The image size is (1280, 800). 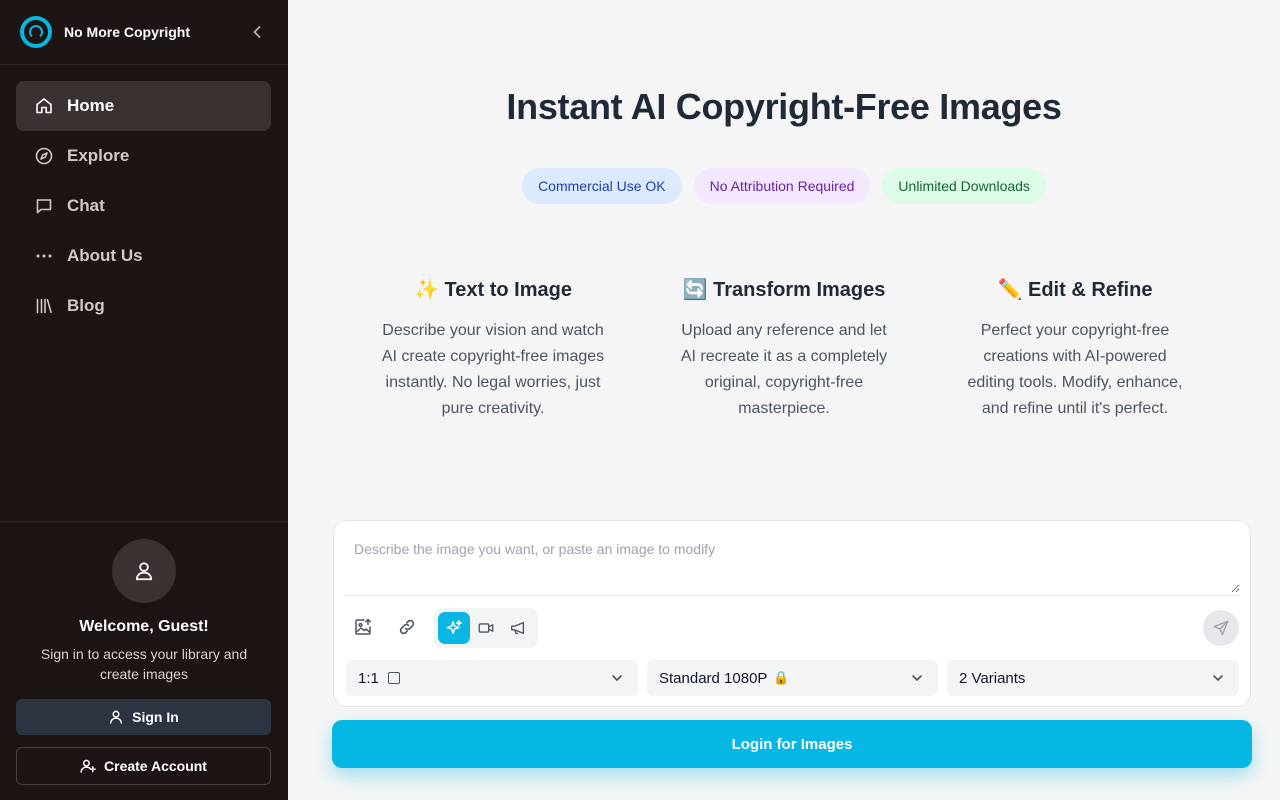 What do you see at coordinates (1093, 678) in the screenshot?
I see `variants-select: 2 Variants` at bounding box center [1093, 678].